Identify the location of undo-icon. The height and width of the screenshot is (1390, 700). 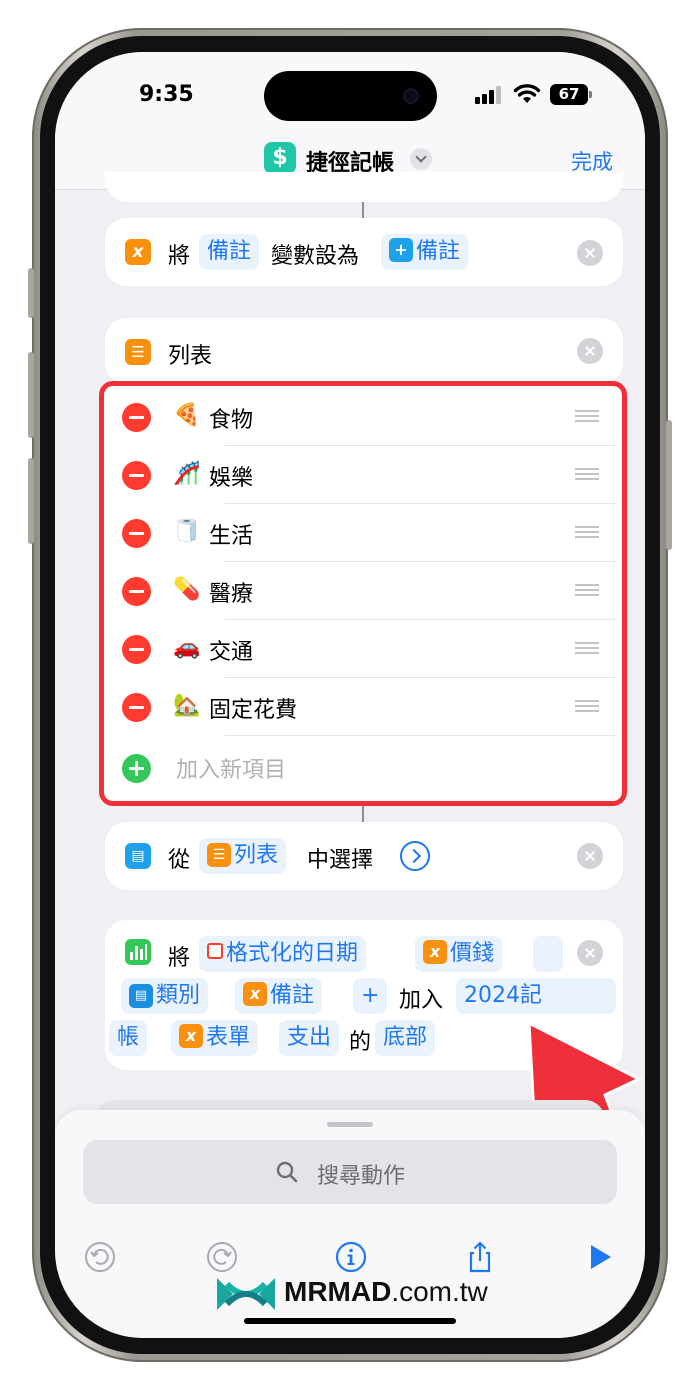
(100, 1257).